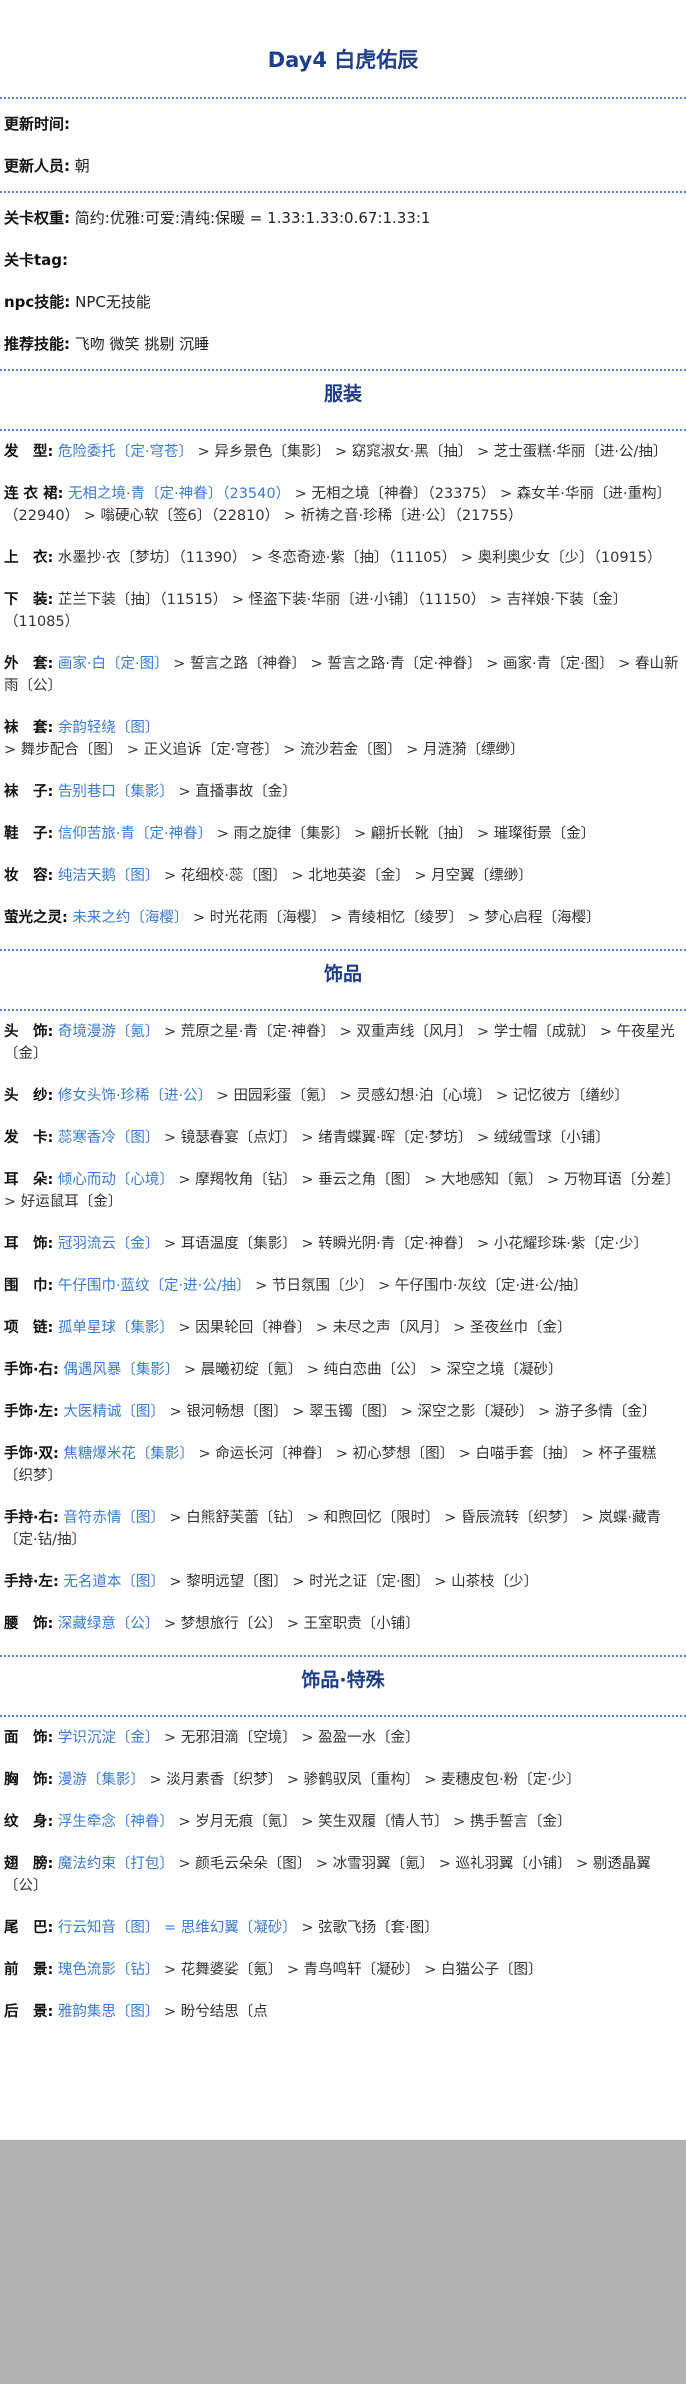  Describe the element at coordinates (116, 1328) in the screenshot. I see `top-pick-link: 孤单星球〔集影〕` at that location.